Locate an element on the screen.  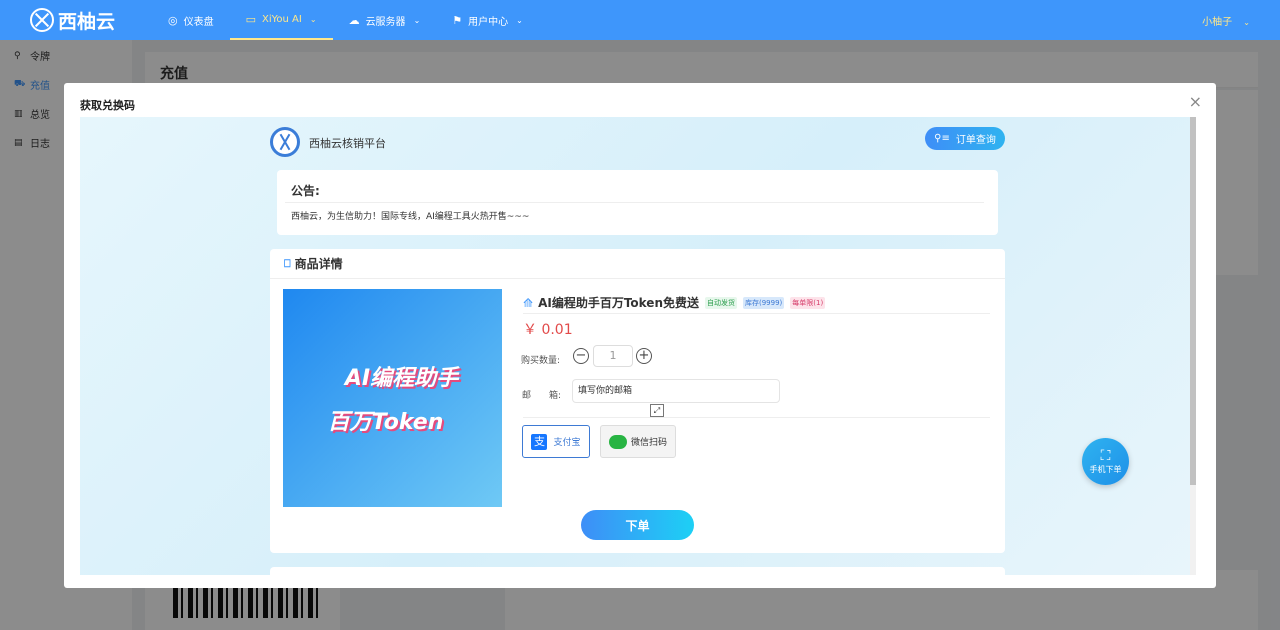
notice-card: 公告: 西柚云，为生信助力！国际专线，AI编程工具火热开售~~~ is located at coordinates (637, 202).